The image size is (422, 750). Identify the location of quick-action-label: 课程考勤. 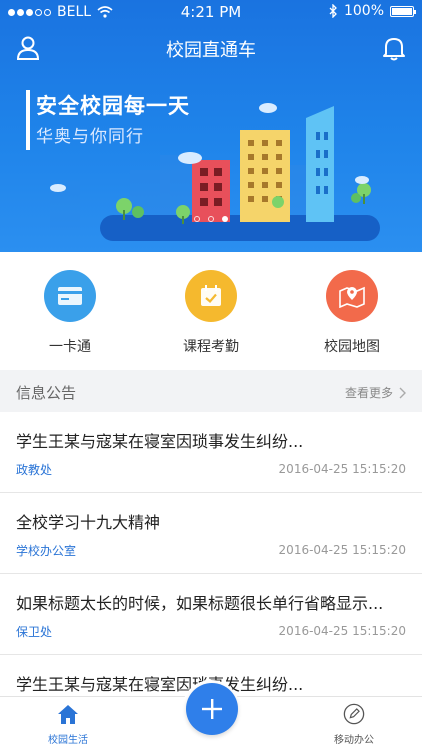
(211, 347).